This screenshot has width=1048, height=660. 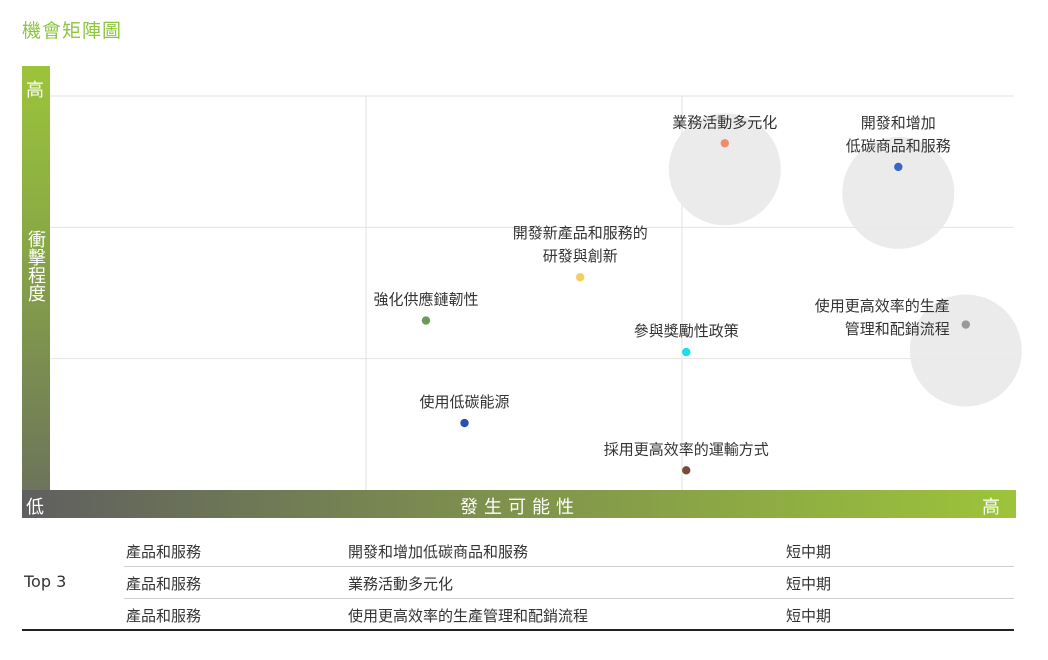 What do you see at coordinates (569, 582) in the screenshot?
I see `table-row: 產品和服務 業務活動多元化 短中期` at bounding box center [569, 582].